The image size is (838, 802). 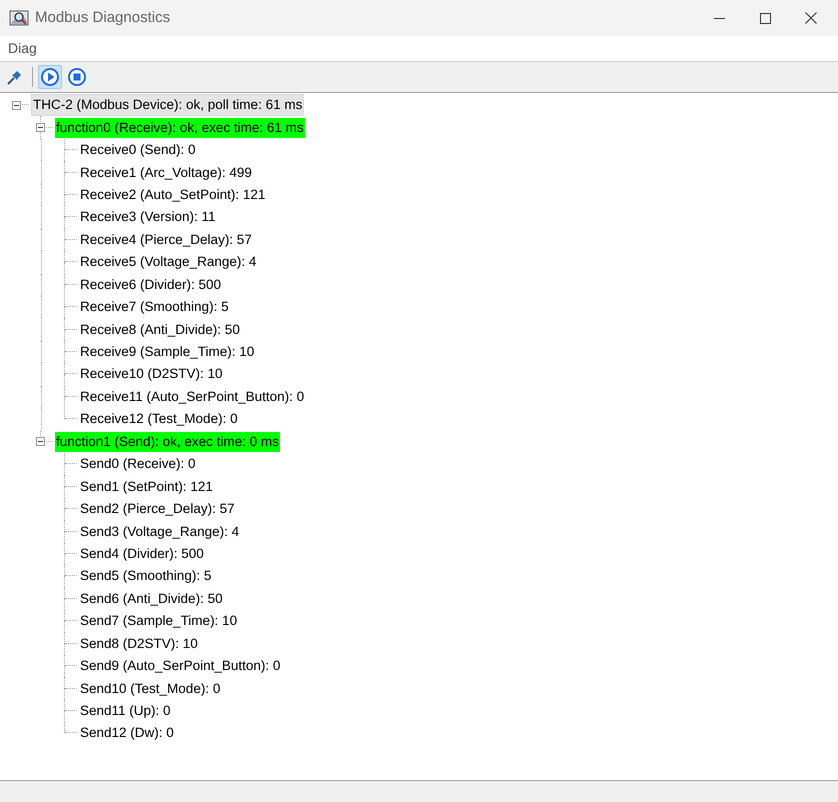 I want to click on tree-item: Receive1 (Arc_Voltage): 499, so click(x=166, y=172).